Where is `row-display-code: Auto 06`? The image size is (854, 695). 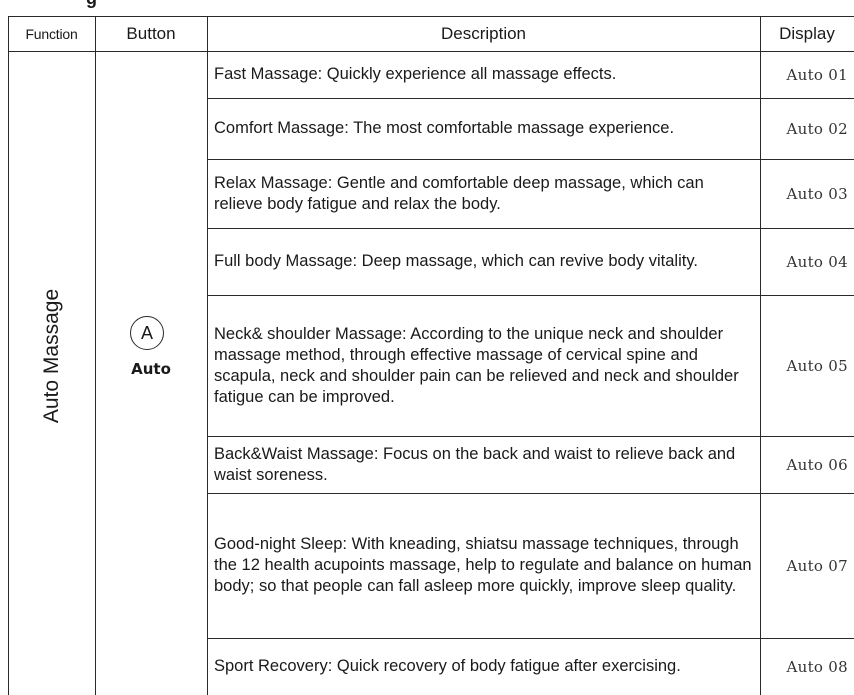 row-display-code: Auto 06 is located at coordinates (817, 464).